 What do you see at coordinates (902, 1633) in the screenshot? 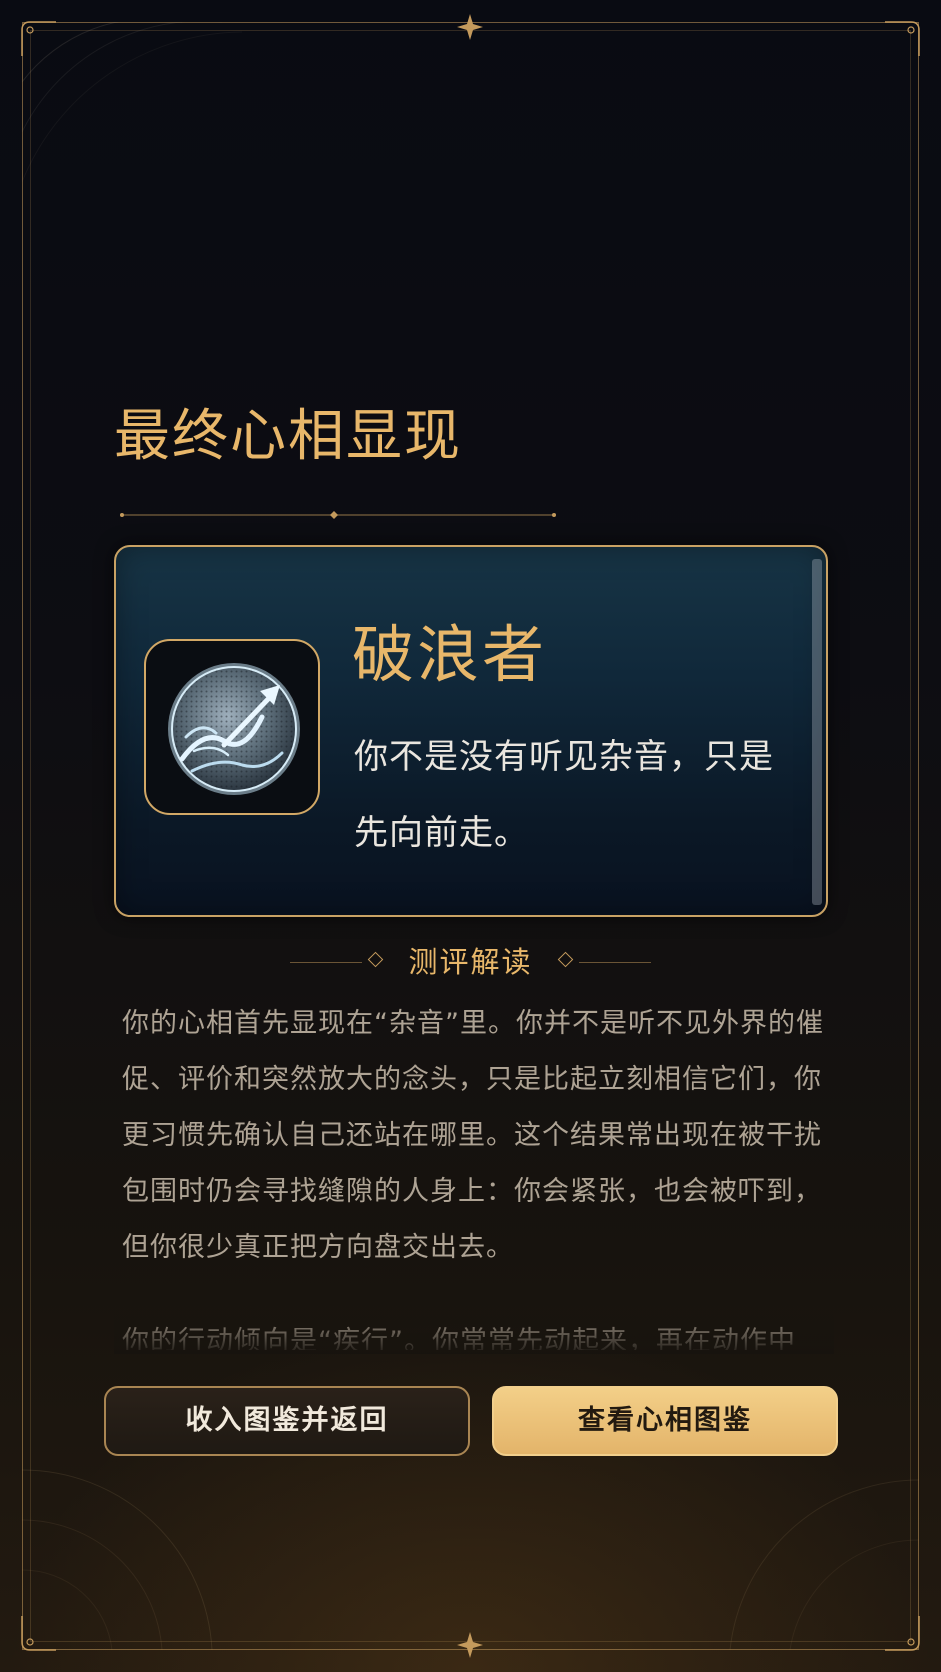
I see `corner-ornament-bottom-right` at bounding box center [902, 1633].